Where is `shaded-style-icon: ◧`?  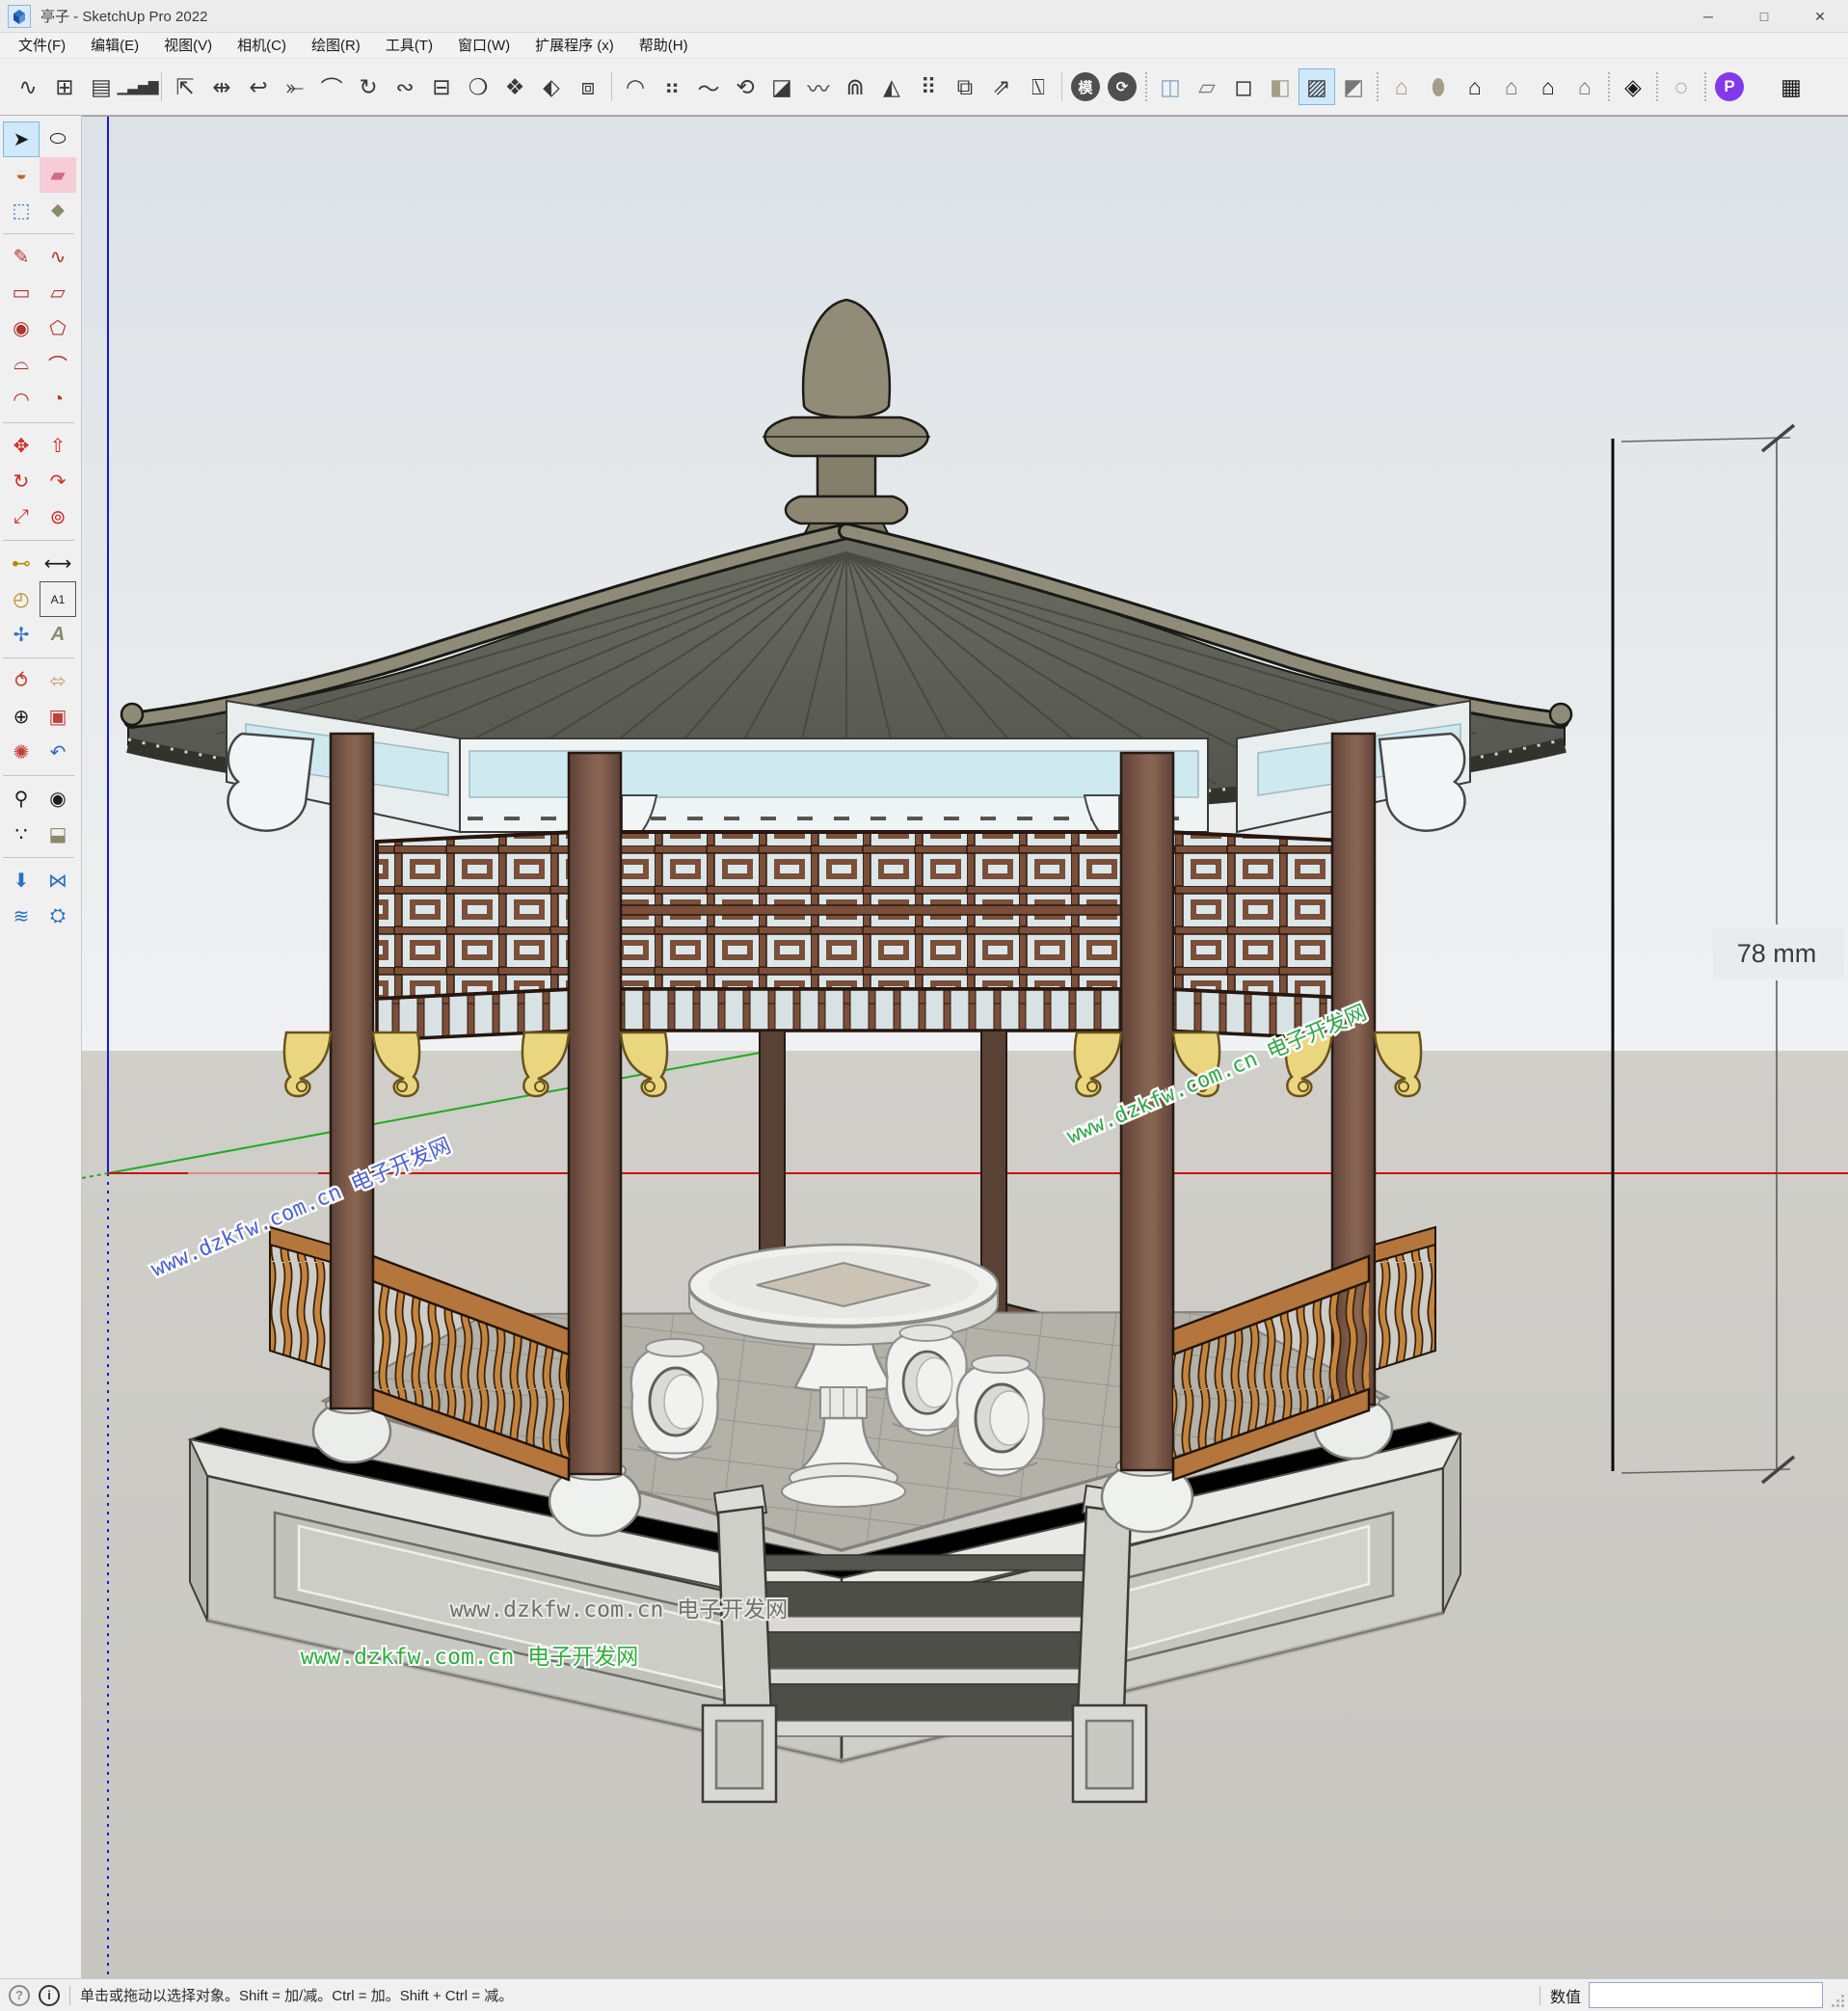
shaded-style-icon: ◧ is located at coordinates (1281, 86).